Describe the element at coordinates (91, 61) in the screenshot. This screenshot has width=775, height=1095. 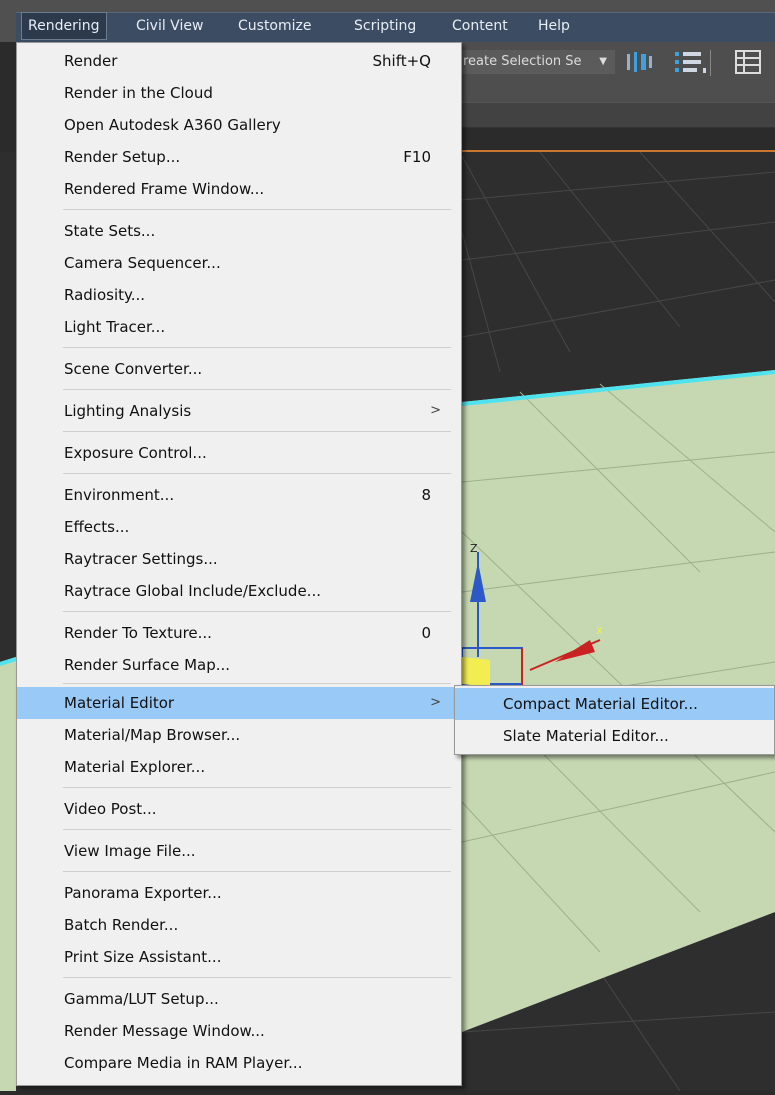
I see `menu-item-label: Render` at that location.